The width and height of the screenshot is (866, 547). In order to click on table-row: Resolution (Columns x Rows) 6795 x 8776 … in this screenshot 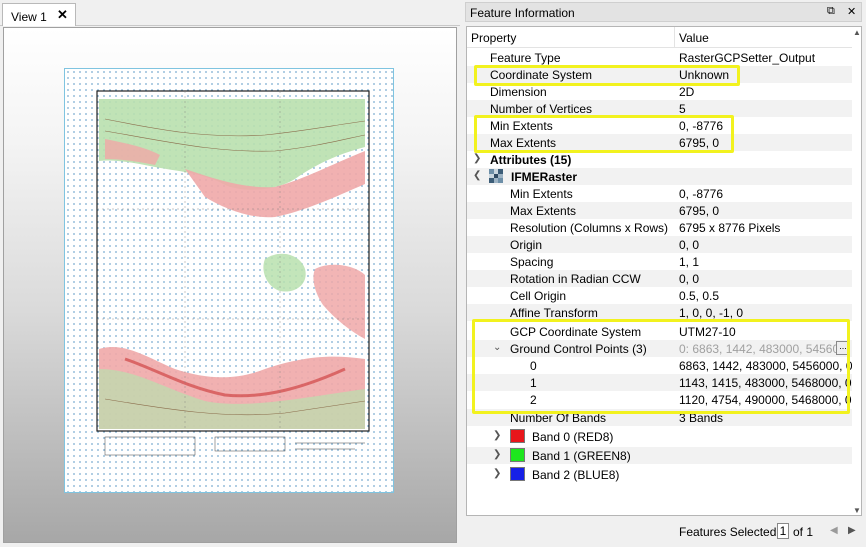, I will do `click(660, 227)`.